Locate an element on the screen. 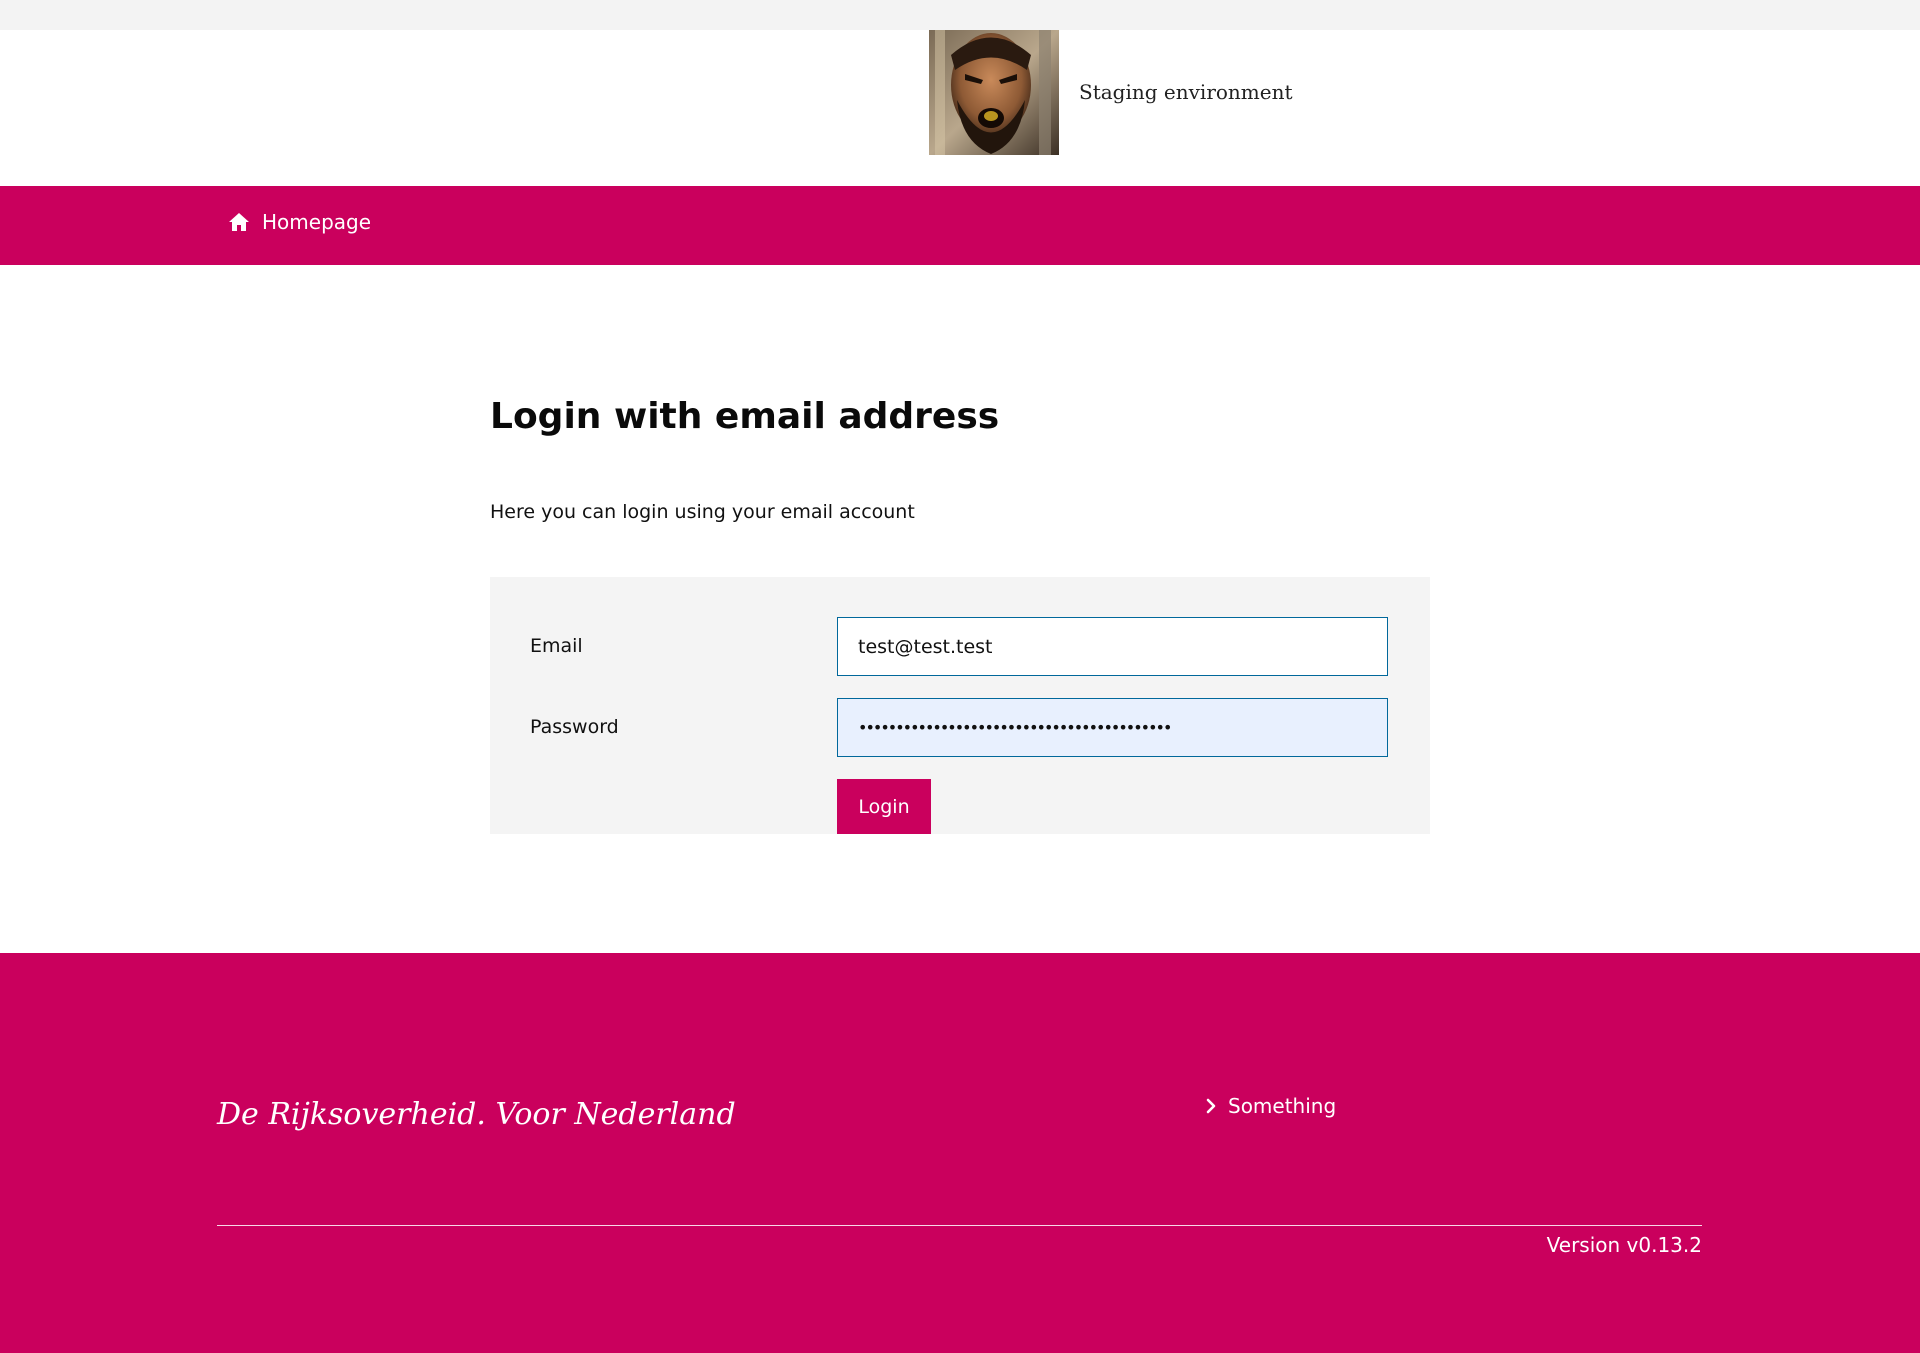 Image resolution: width=1920 pixels, height=1353 pixels. chevron-right-icon is located at coordinates (1211, 1106).